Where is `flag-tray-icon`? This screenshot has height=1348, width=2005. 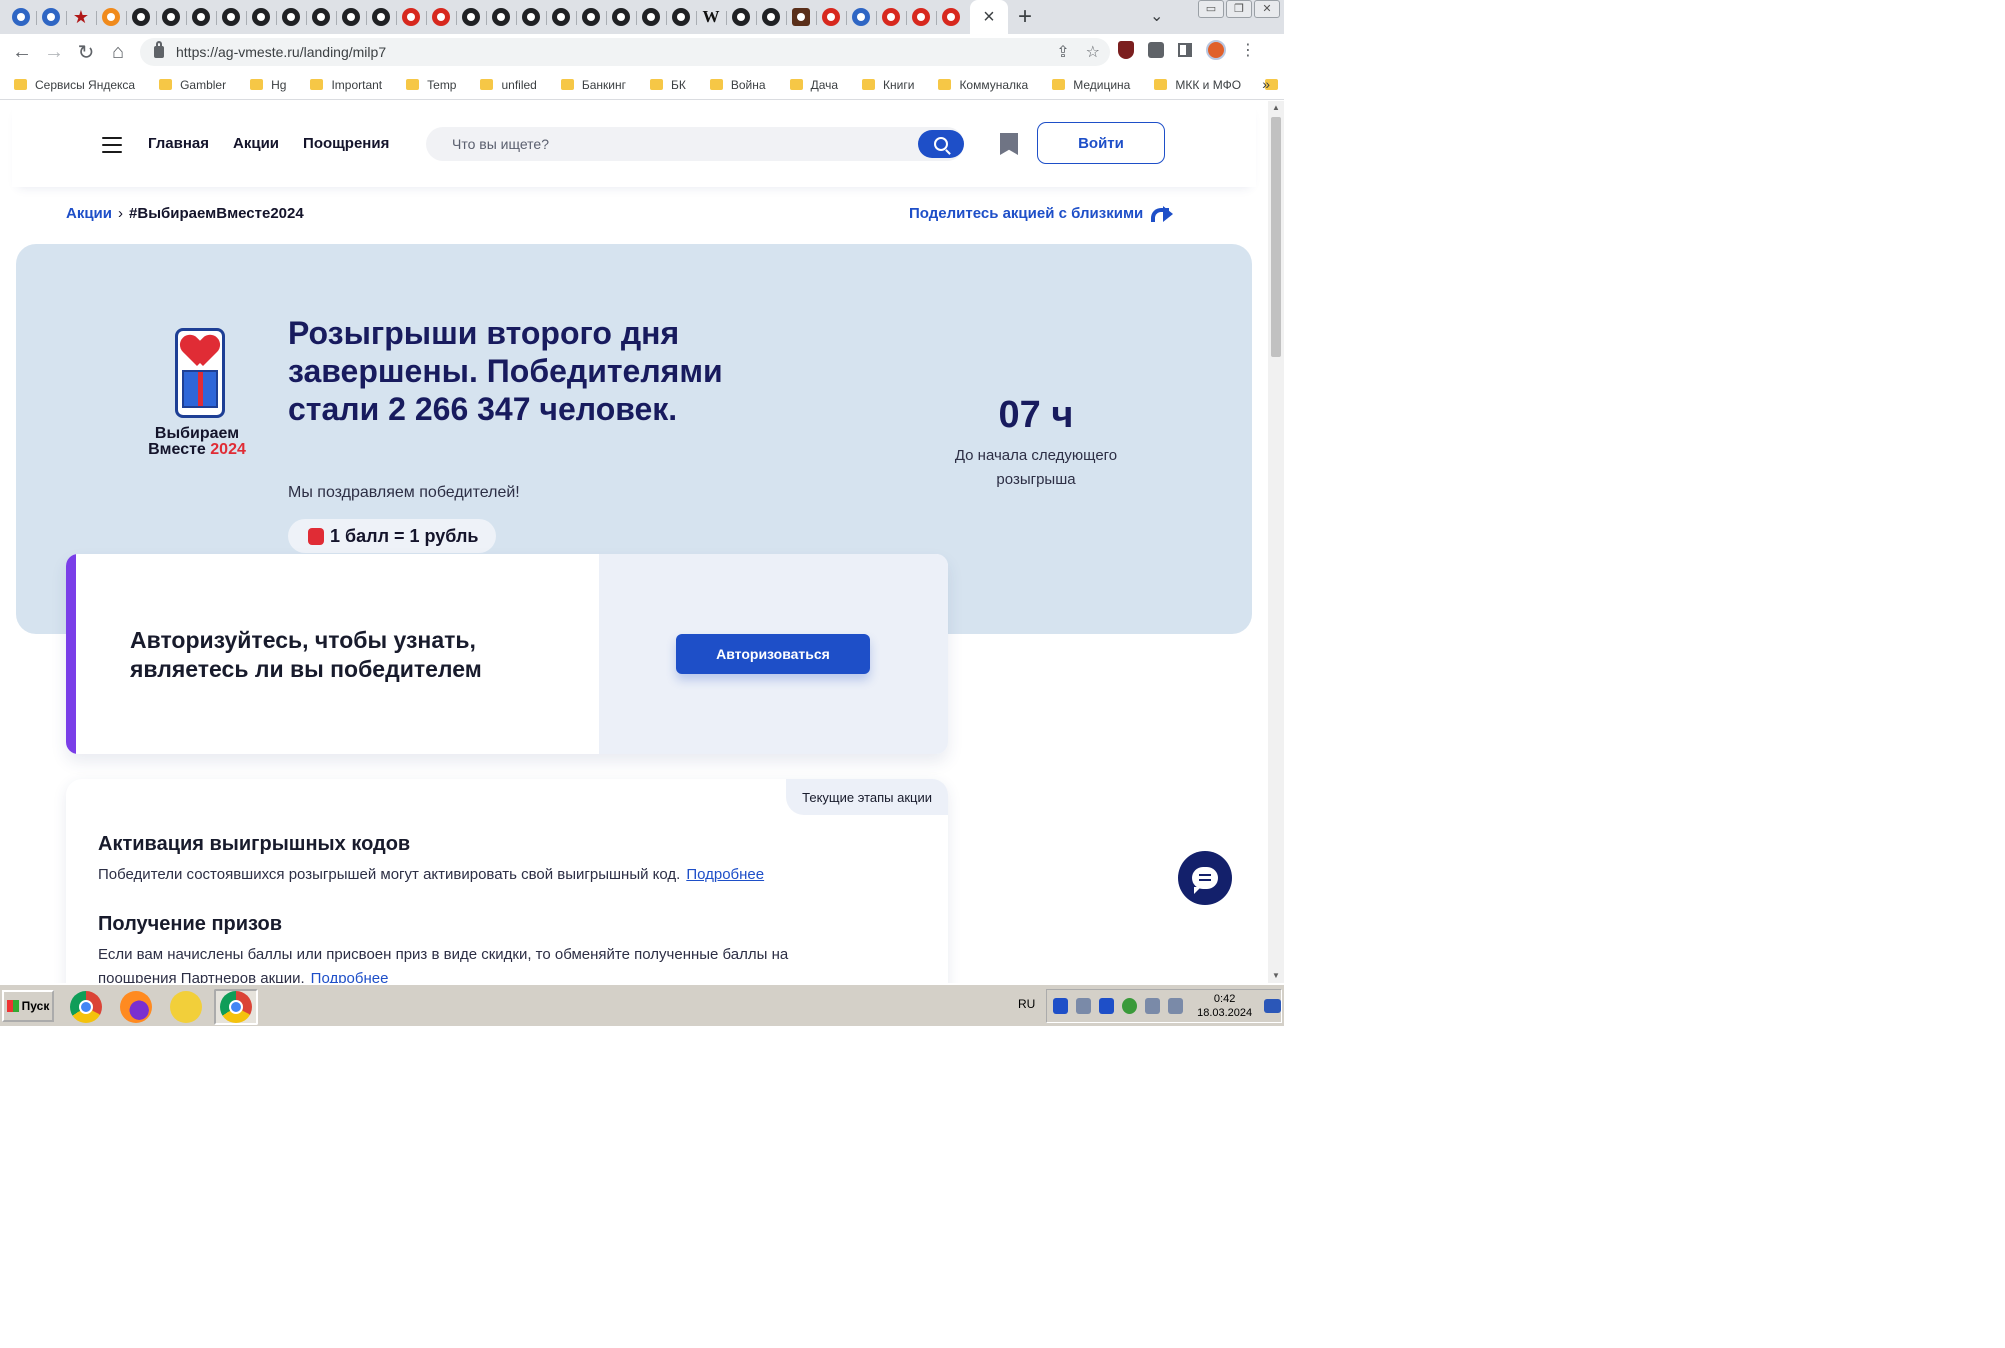 flag-tray-icon is located at coordinates (1084, 1006).